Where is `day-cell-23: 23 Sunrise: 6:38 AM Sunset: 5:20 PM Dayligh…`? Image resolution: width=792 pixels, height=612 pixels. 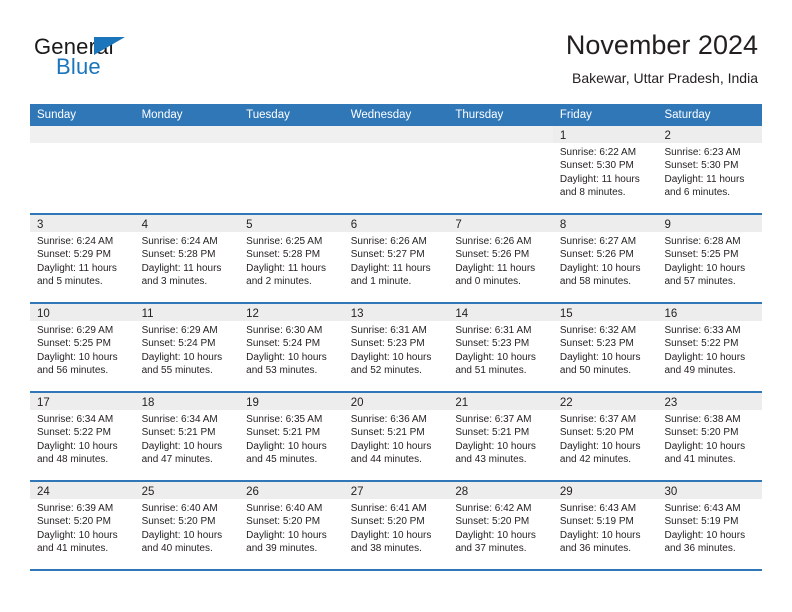 day-cell-23: 23 Sunrise: 6:38 AM Sunset: 5:20 PM Dayligh… is located at coordinates (710, 436).